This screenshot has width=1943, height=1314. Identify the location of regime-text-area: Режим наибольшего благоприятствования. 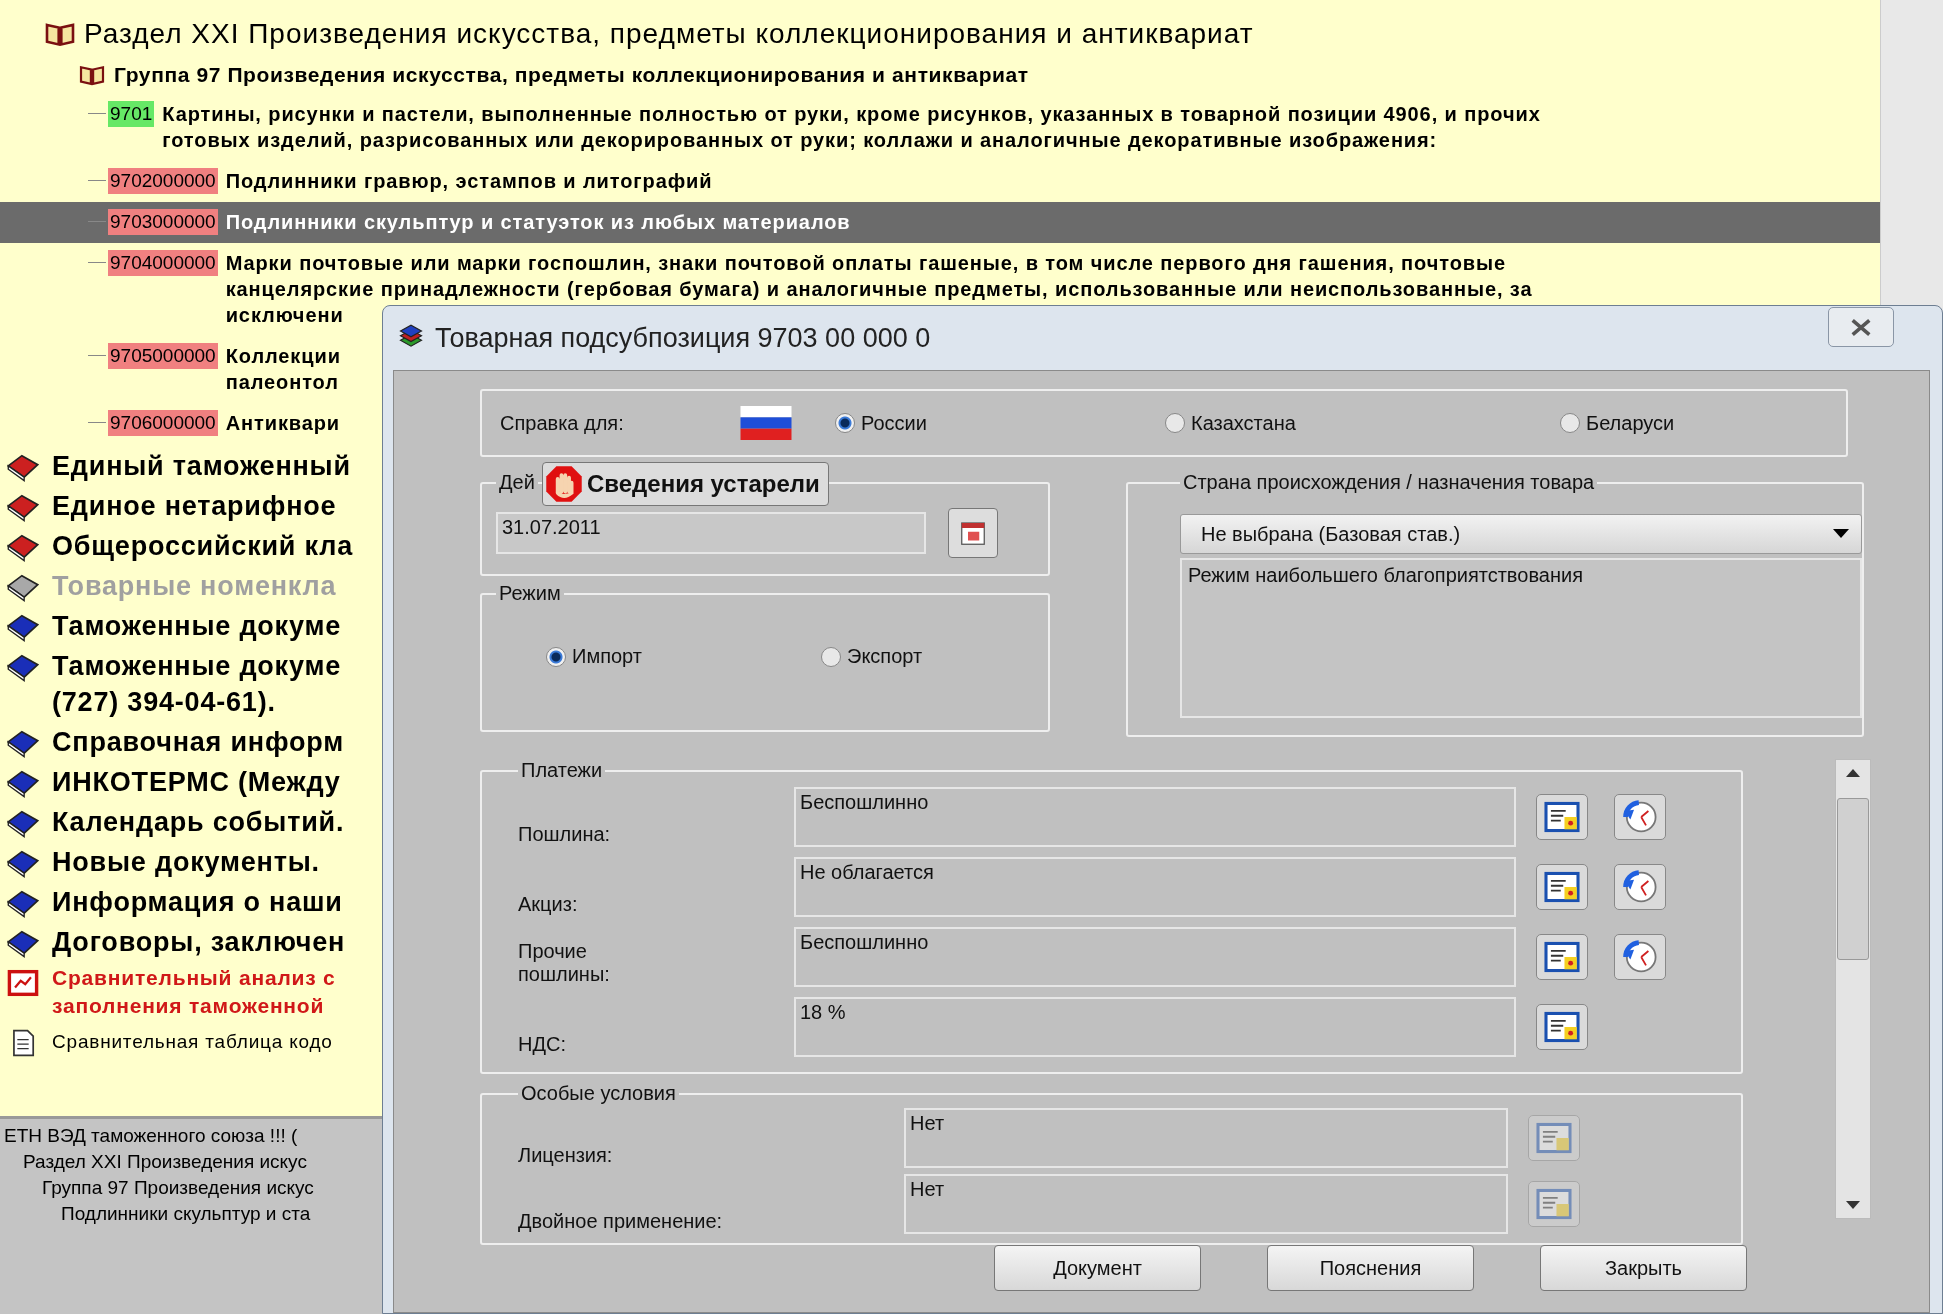
(1521, 638).